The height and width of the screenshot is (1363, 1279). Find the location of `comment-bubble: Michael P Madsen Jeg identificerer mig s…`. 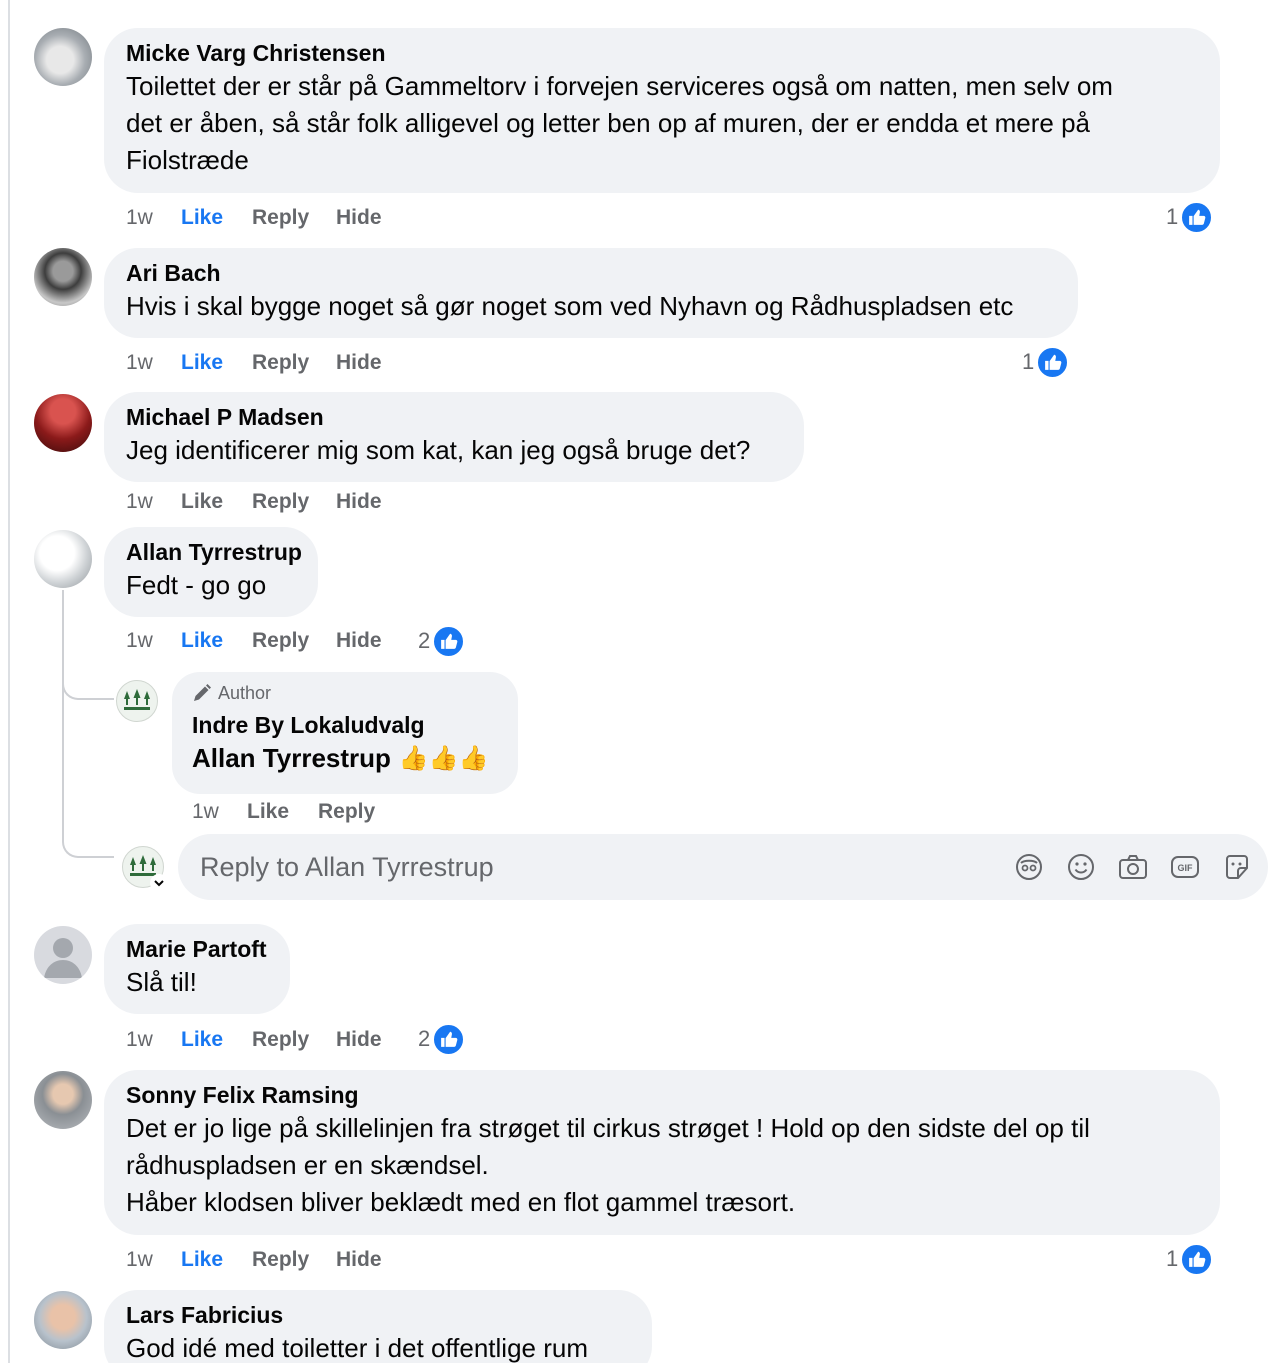

comment-bubble: Michael P Madsen Jeg identificerer mig s… is located at coordinates (454, 437).